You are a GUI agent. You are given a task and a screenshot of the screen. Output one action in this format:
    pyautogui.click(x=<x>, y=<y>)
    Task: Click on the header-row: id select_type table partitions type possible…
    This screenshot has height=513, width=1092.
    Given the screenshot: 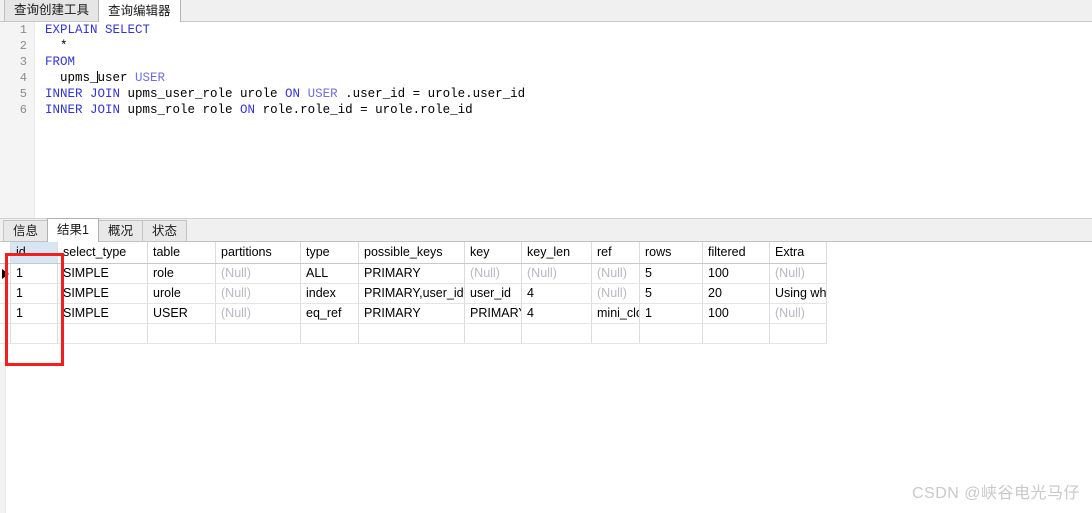 What is the action you would take?
    pyautogui.click(x=413, y=253)
    